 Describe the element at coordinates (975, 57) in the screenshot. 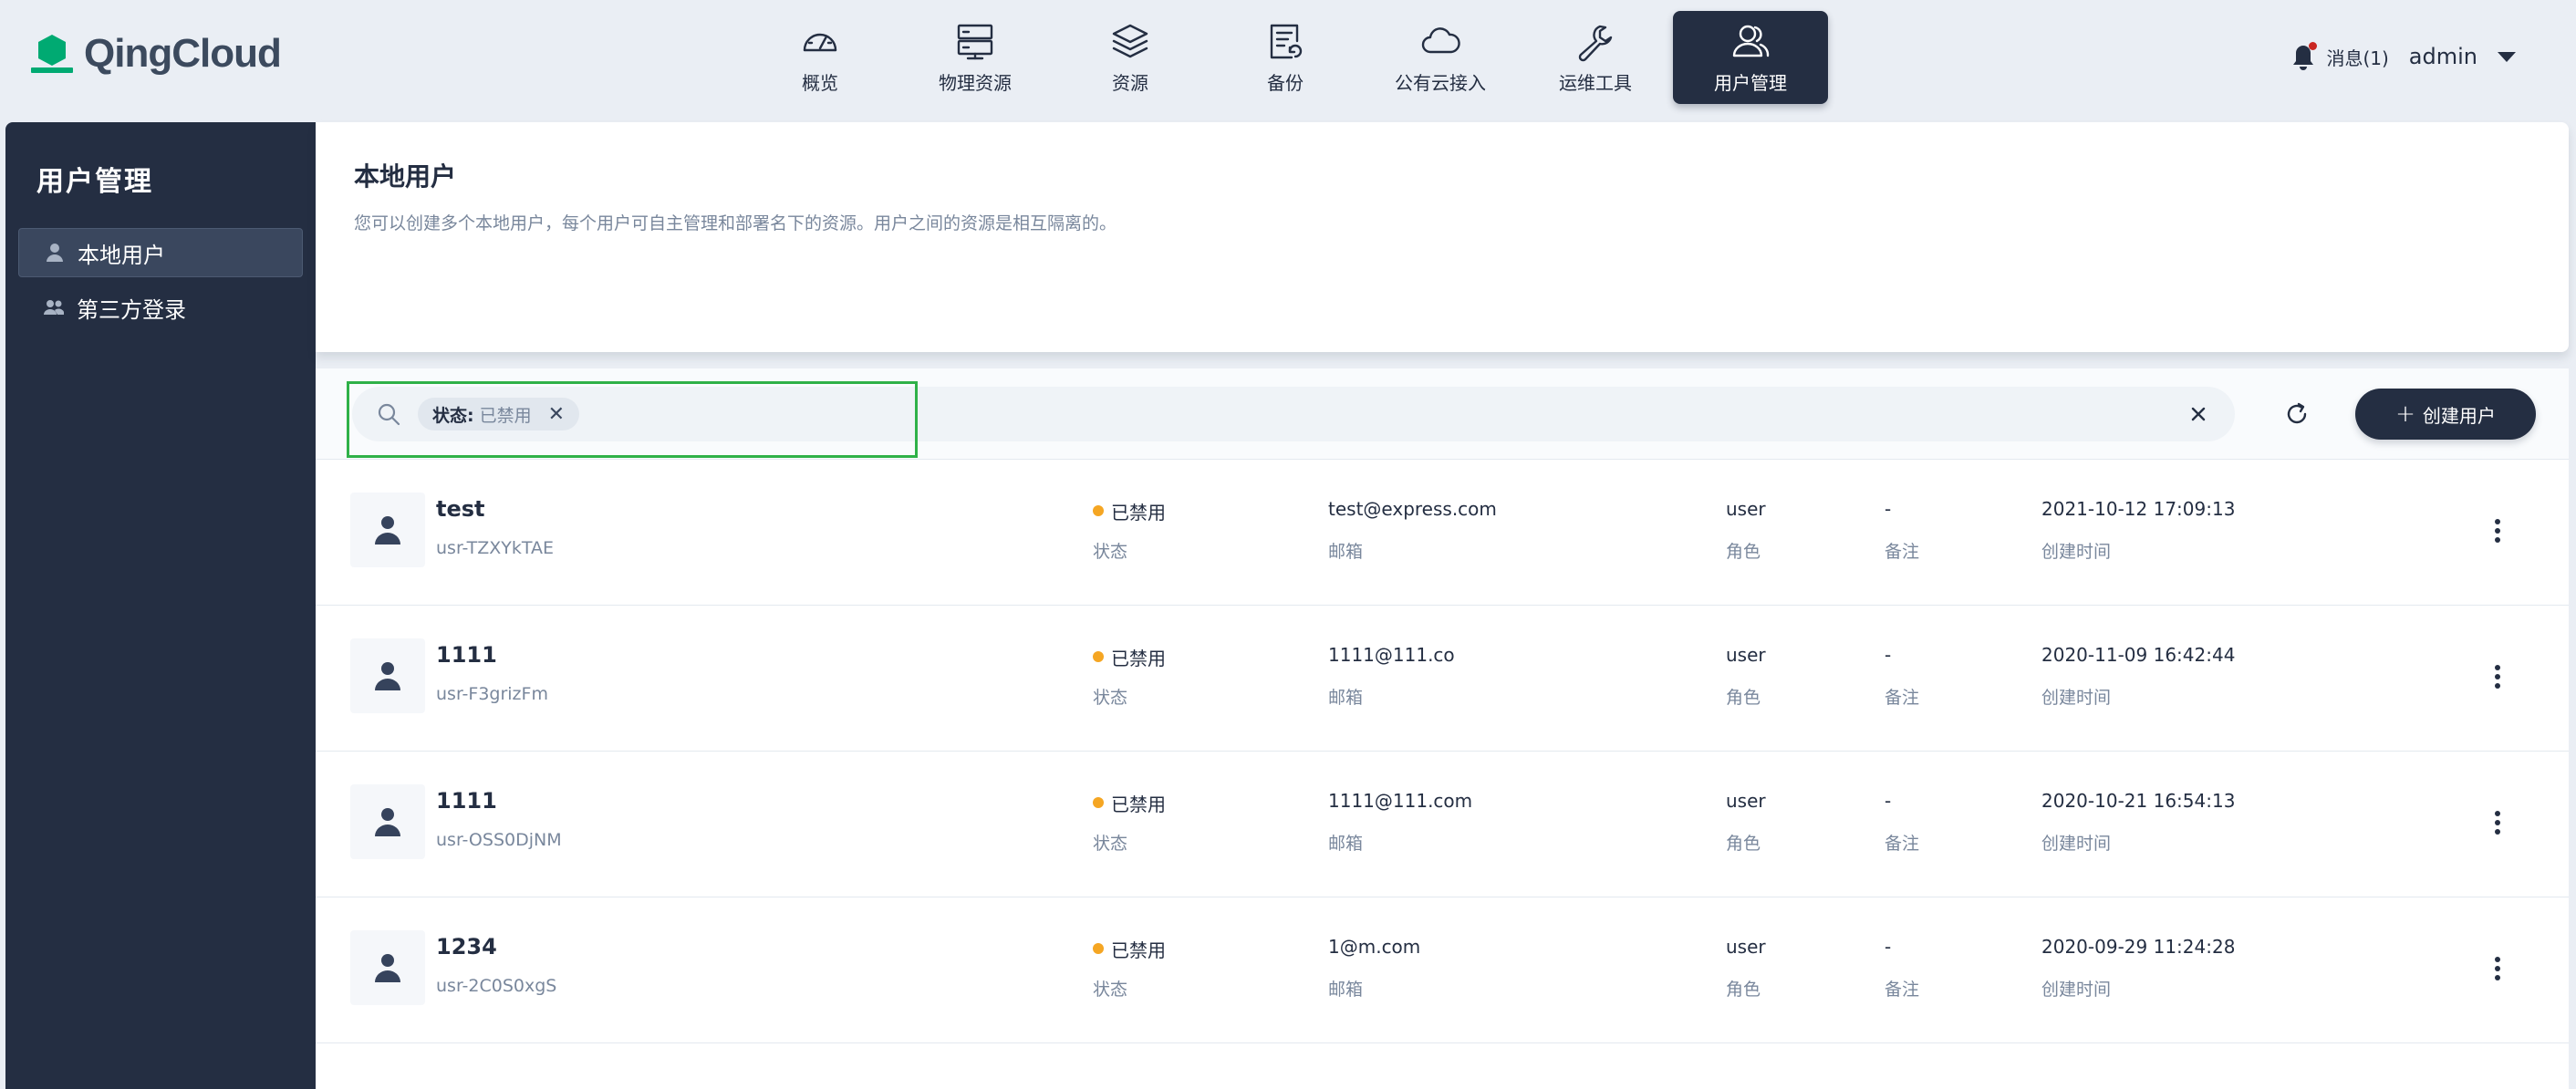

I see `nav-physical-resources: 物理资源` at that location.